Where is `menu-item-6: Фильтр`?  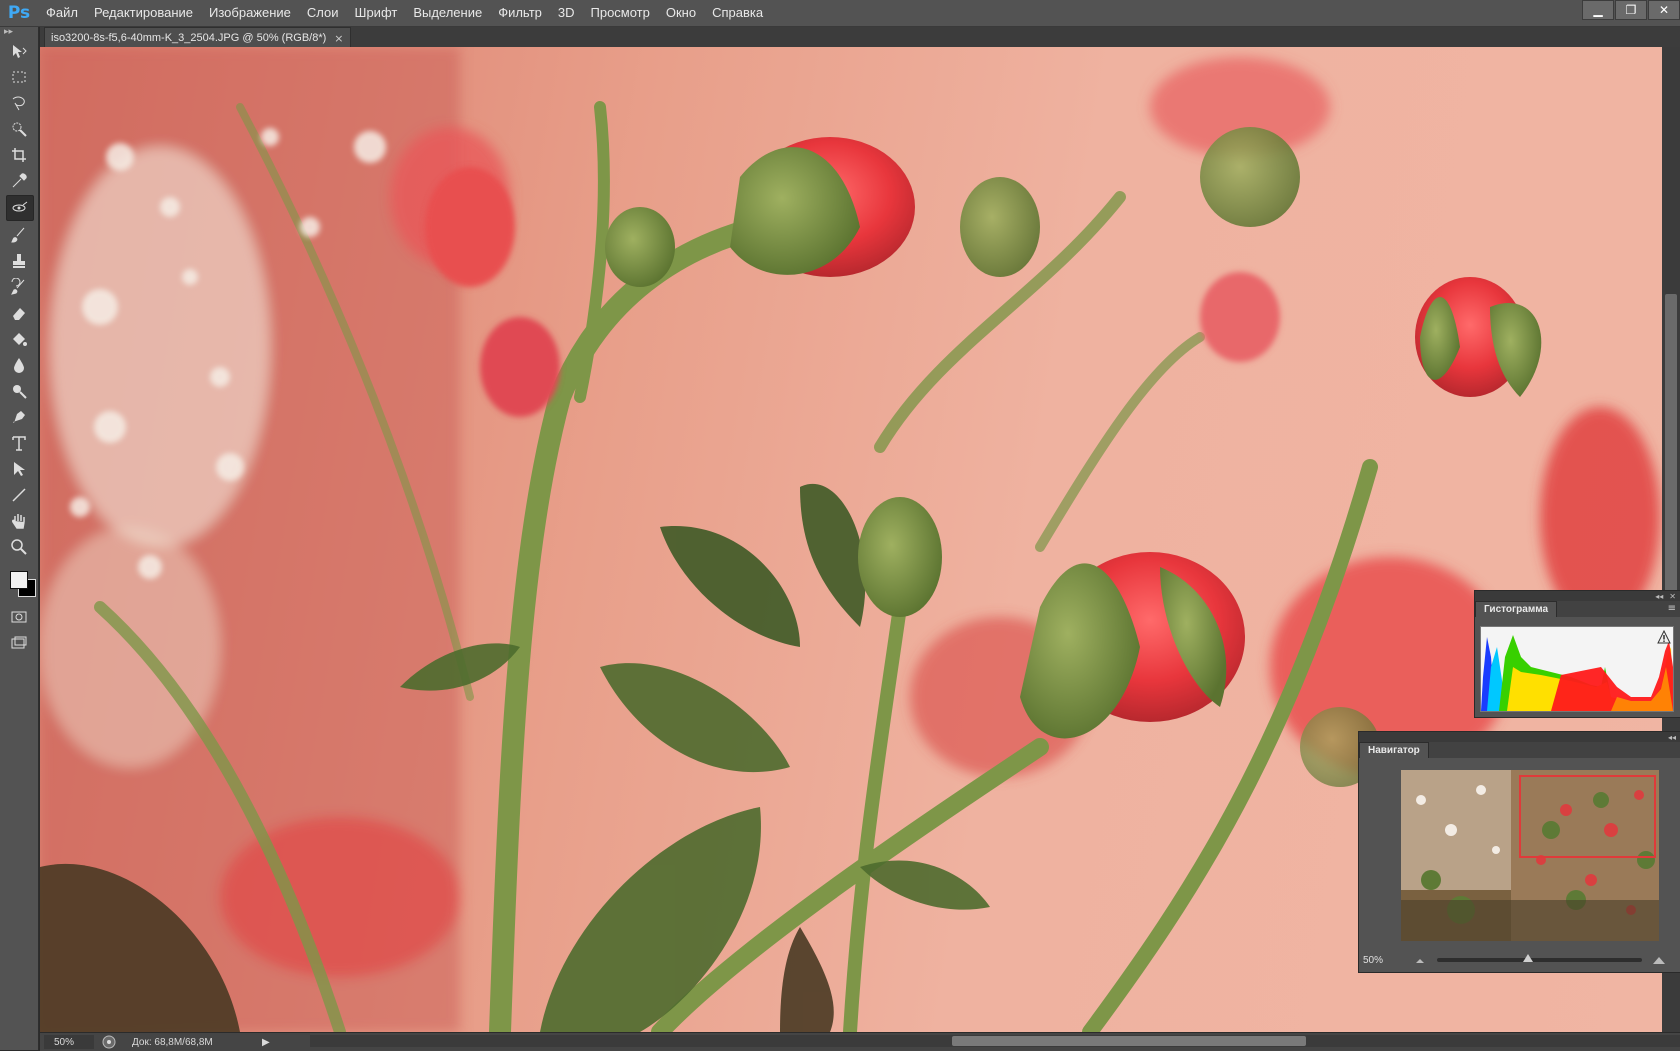
menu-item-6: Фильтр is located at coordinates (520, 13).